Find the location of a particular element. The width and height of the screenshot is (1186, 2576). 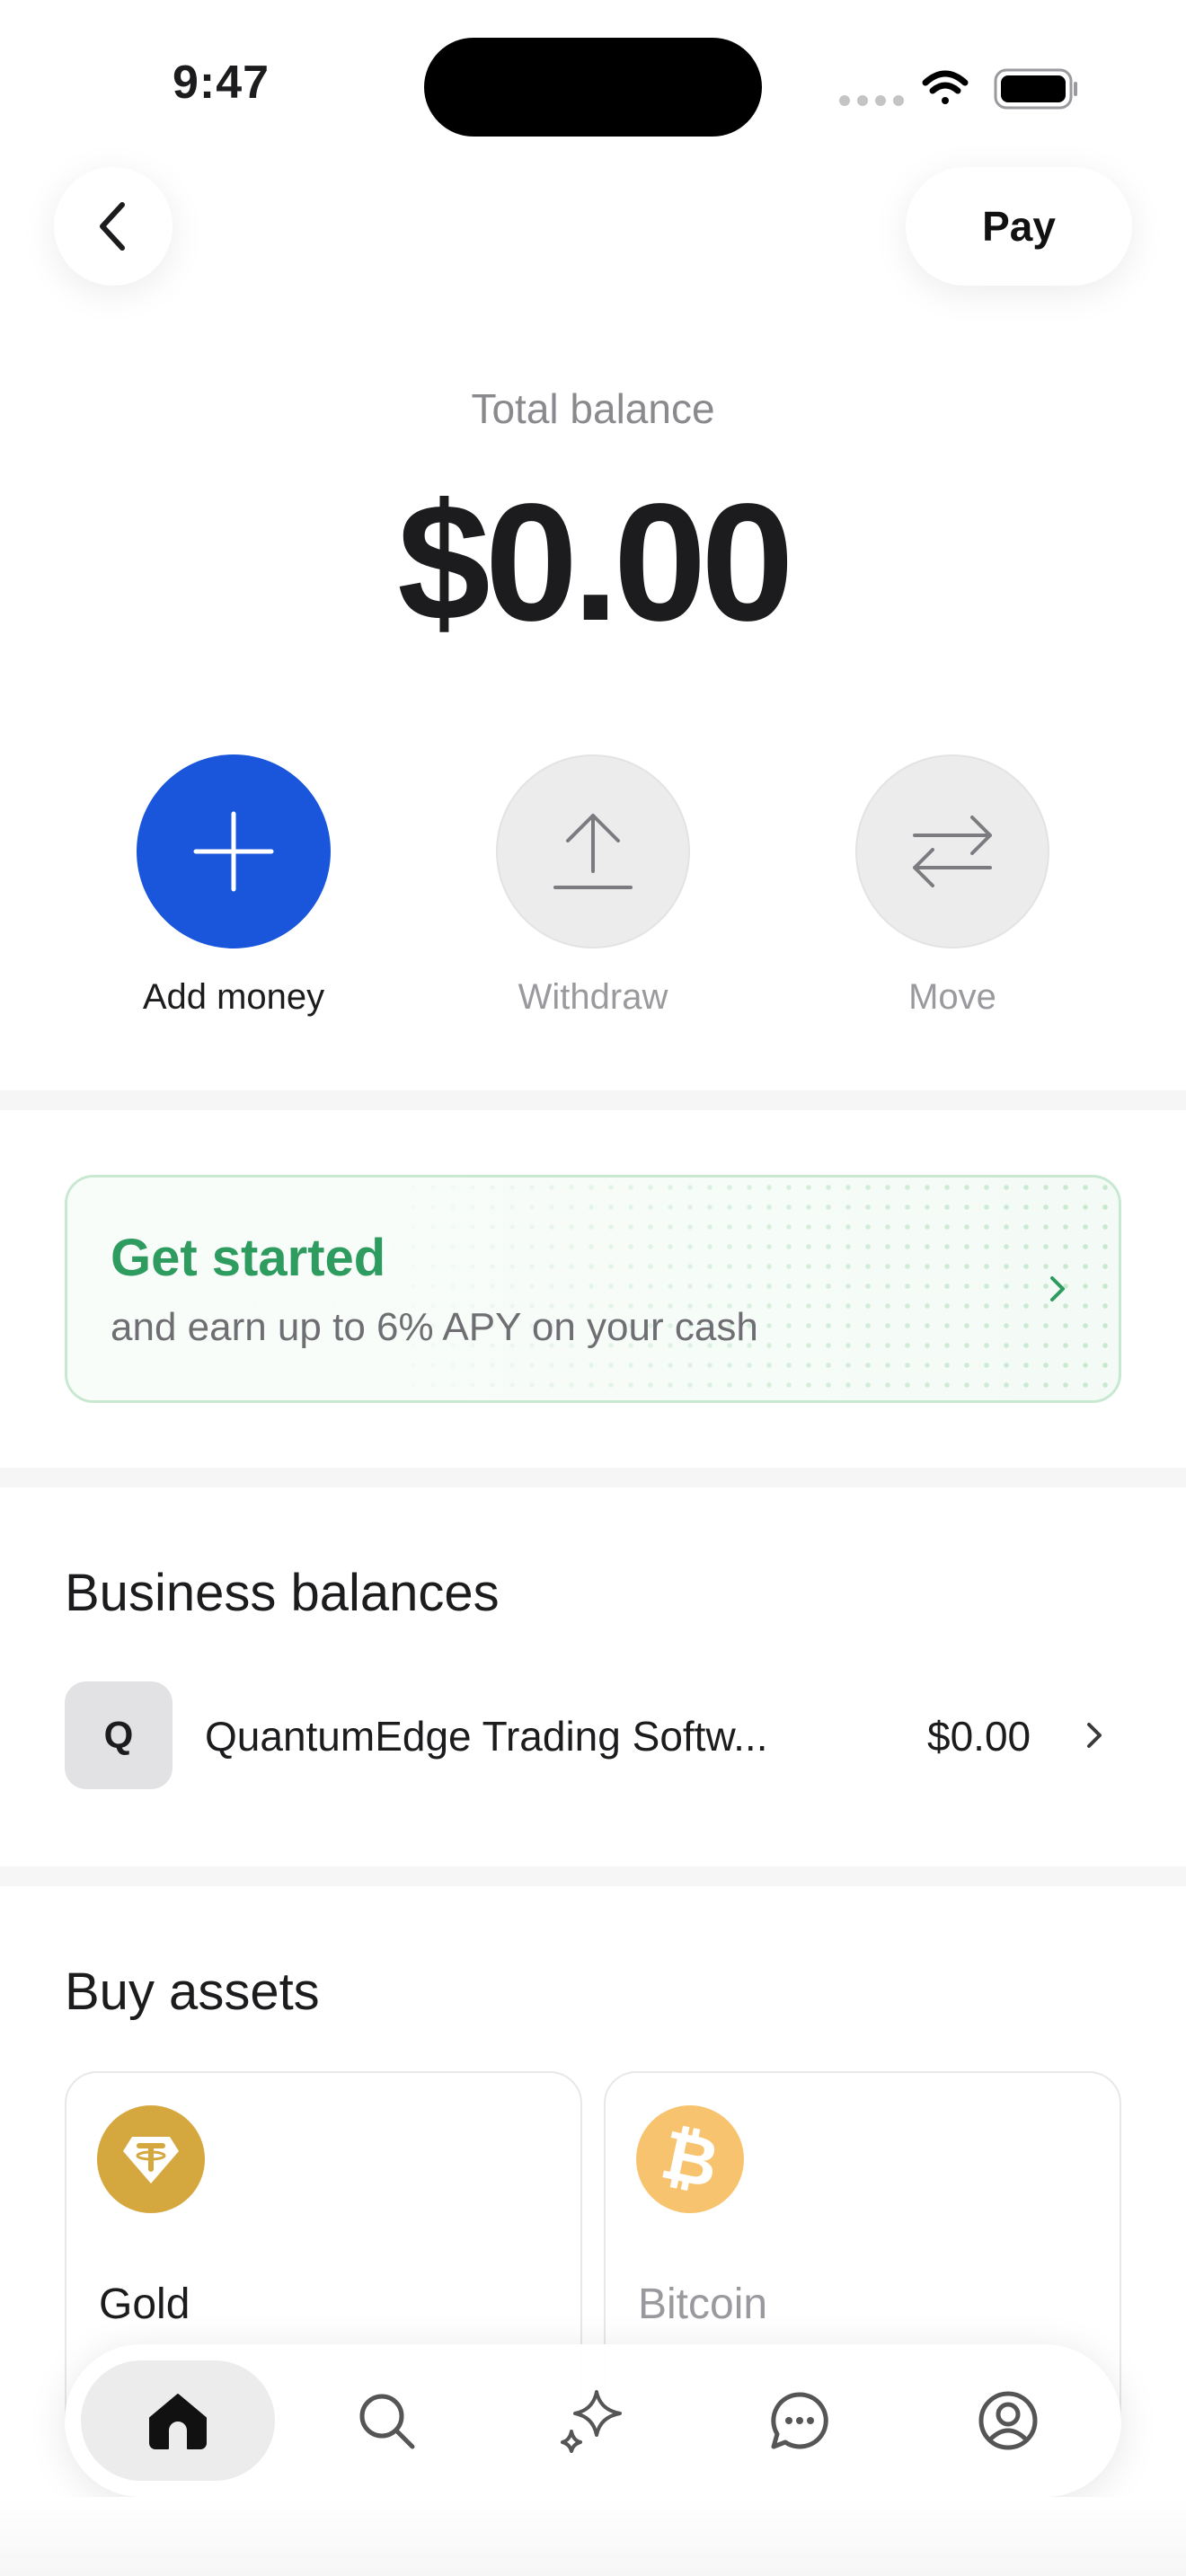

asset-name: Bitcoin is located at coordinates (703, 2304).